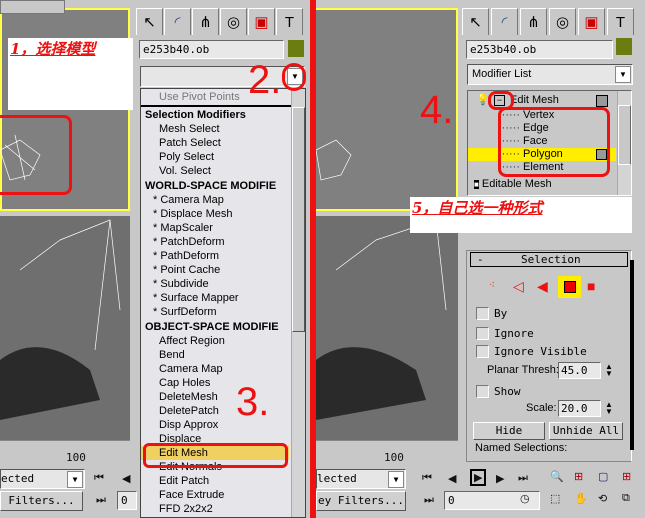 The height and width of the screenshot is (518, 645). What do you see at coordinates (501, 313) in the screenshot?
I see `by-label: By` at bounding box center [501, 313].